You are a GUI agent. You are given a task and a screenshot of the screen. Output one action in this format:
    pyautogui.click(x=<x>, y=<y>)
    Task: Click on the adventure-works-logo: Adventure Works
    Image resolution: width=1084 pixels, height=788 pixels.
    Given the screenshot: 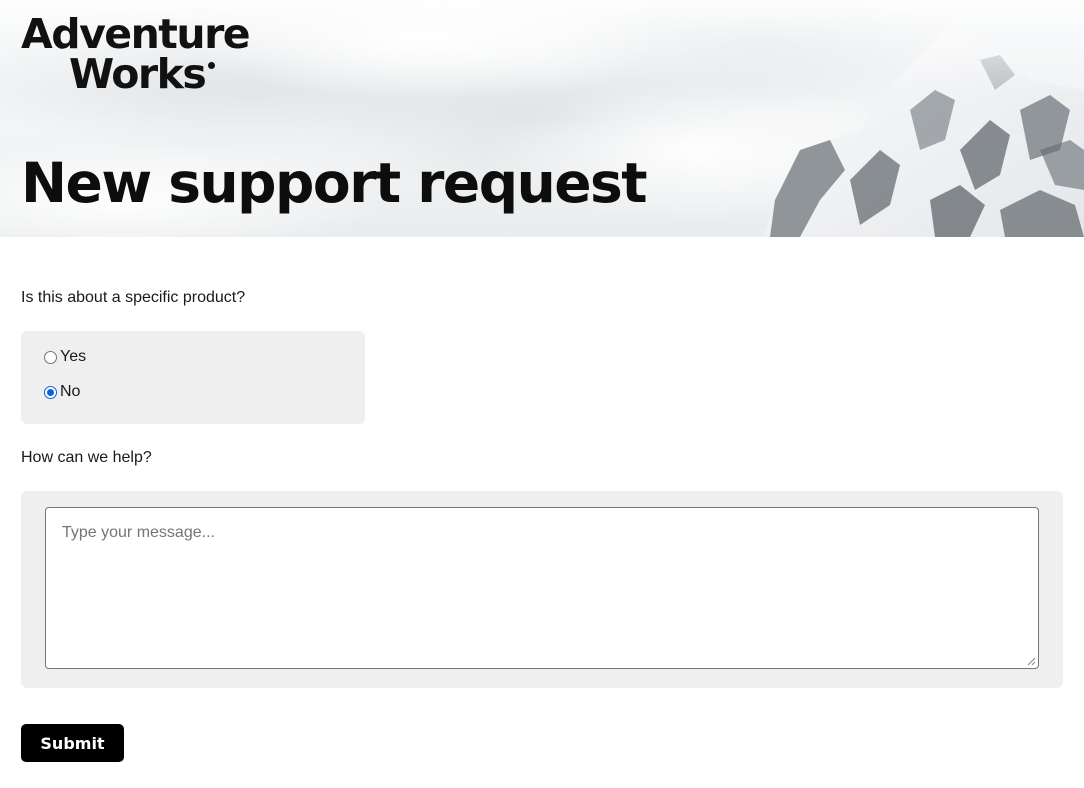 What is the action you would take?
    pyautogui.click(x=136, y=52)
    